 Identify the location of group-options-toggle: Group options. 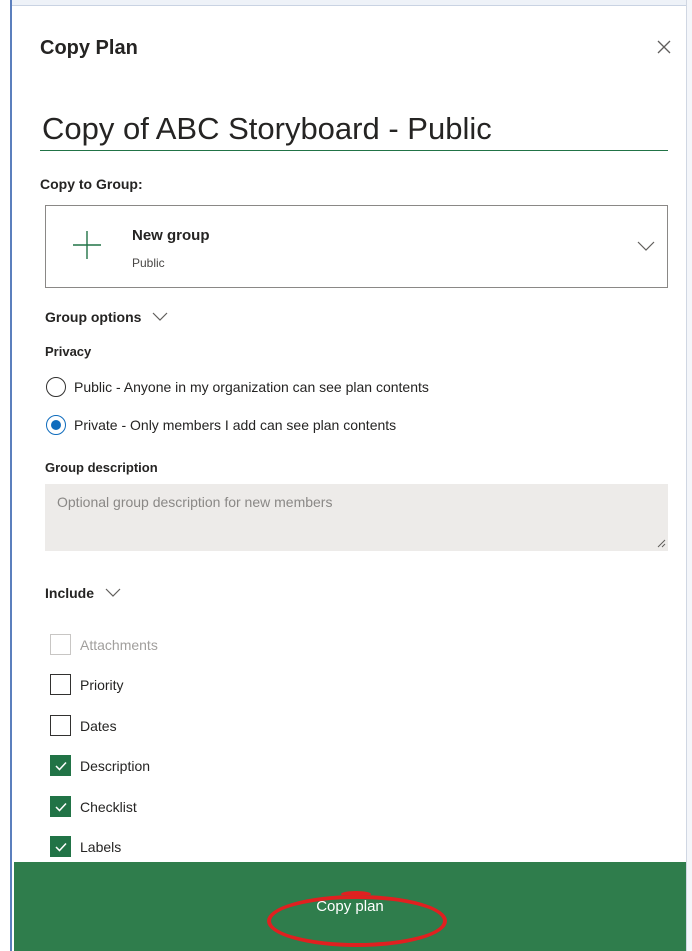
(107, 317).